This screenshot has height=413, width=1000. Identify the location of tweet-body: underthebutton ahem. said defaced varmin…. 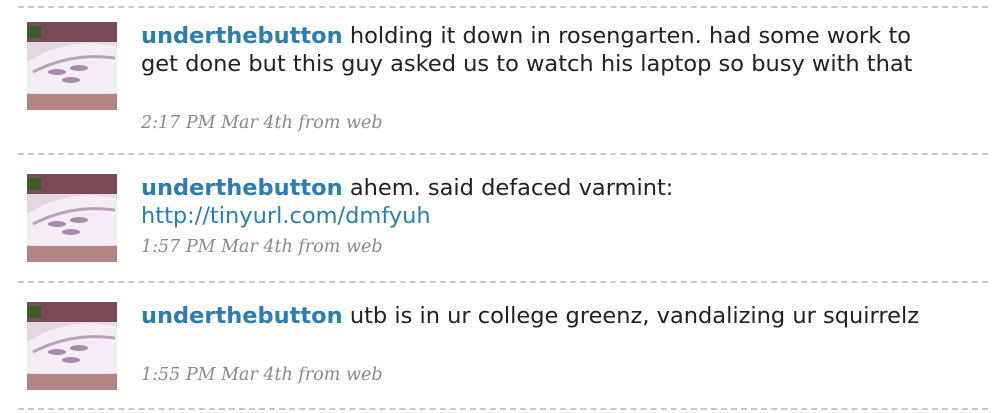
(541, 202).